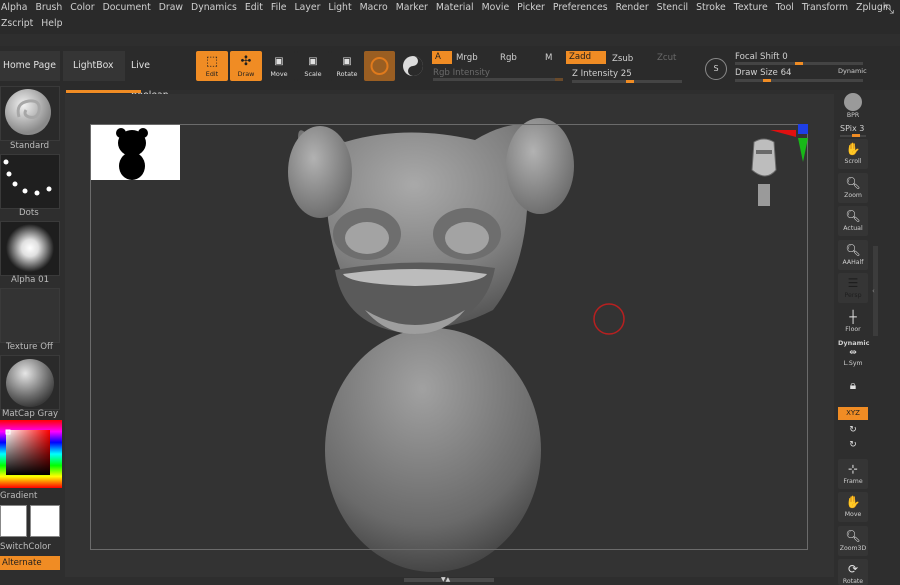  What do you see at coordinates (853, 255) in the screenshot?
I see `aahalf-button: 🔍︎ AAHalf` at bounding box center [853, 255].